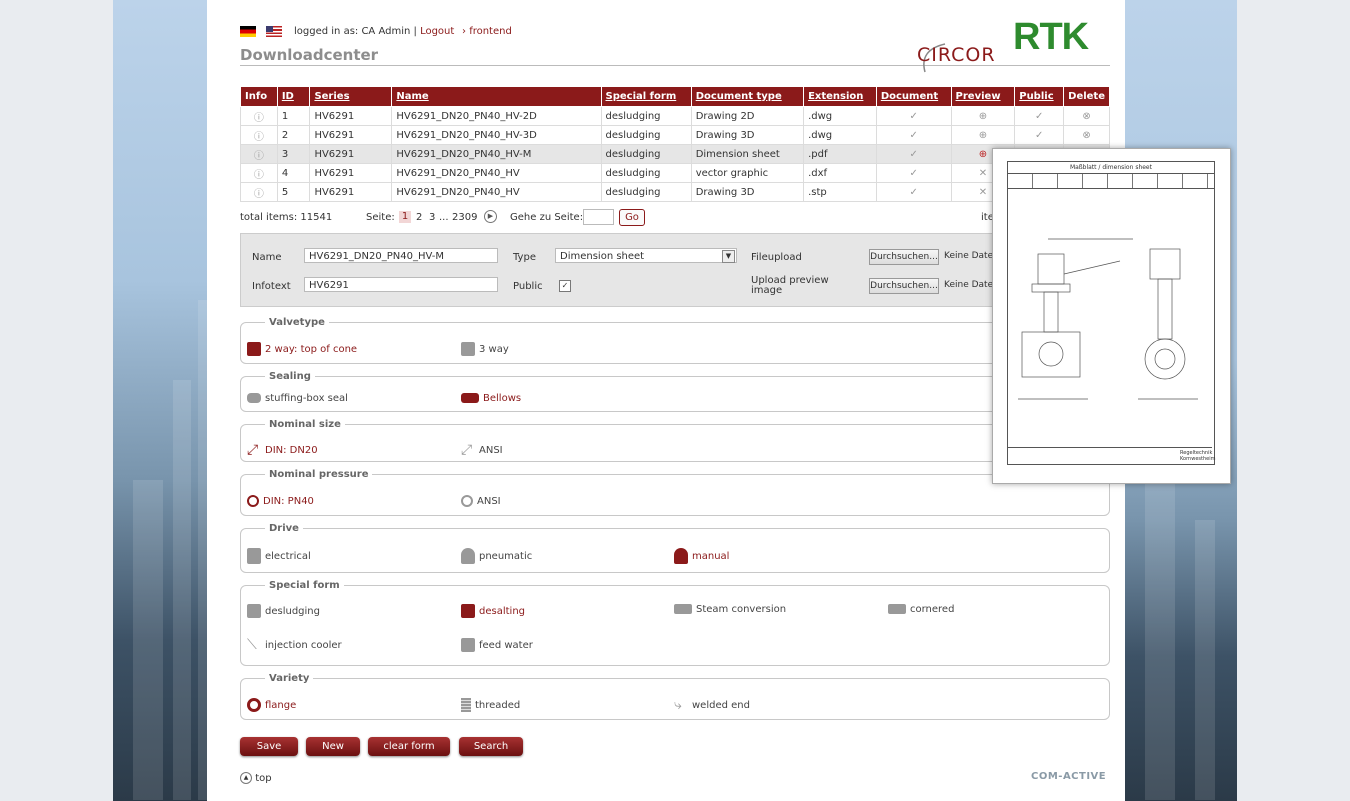 The width and height of the screenshot is (1350, 801). I want to click on frontend-link-wrap: › frontend, so click(487, 31).